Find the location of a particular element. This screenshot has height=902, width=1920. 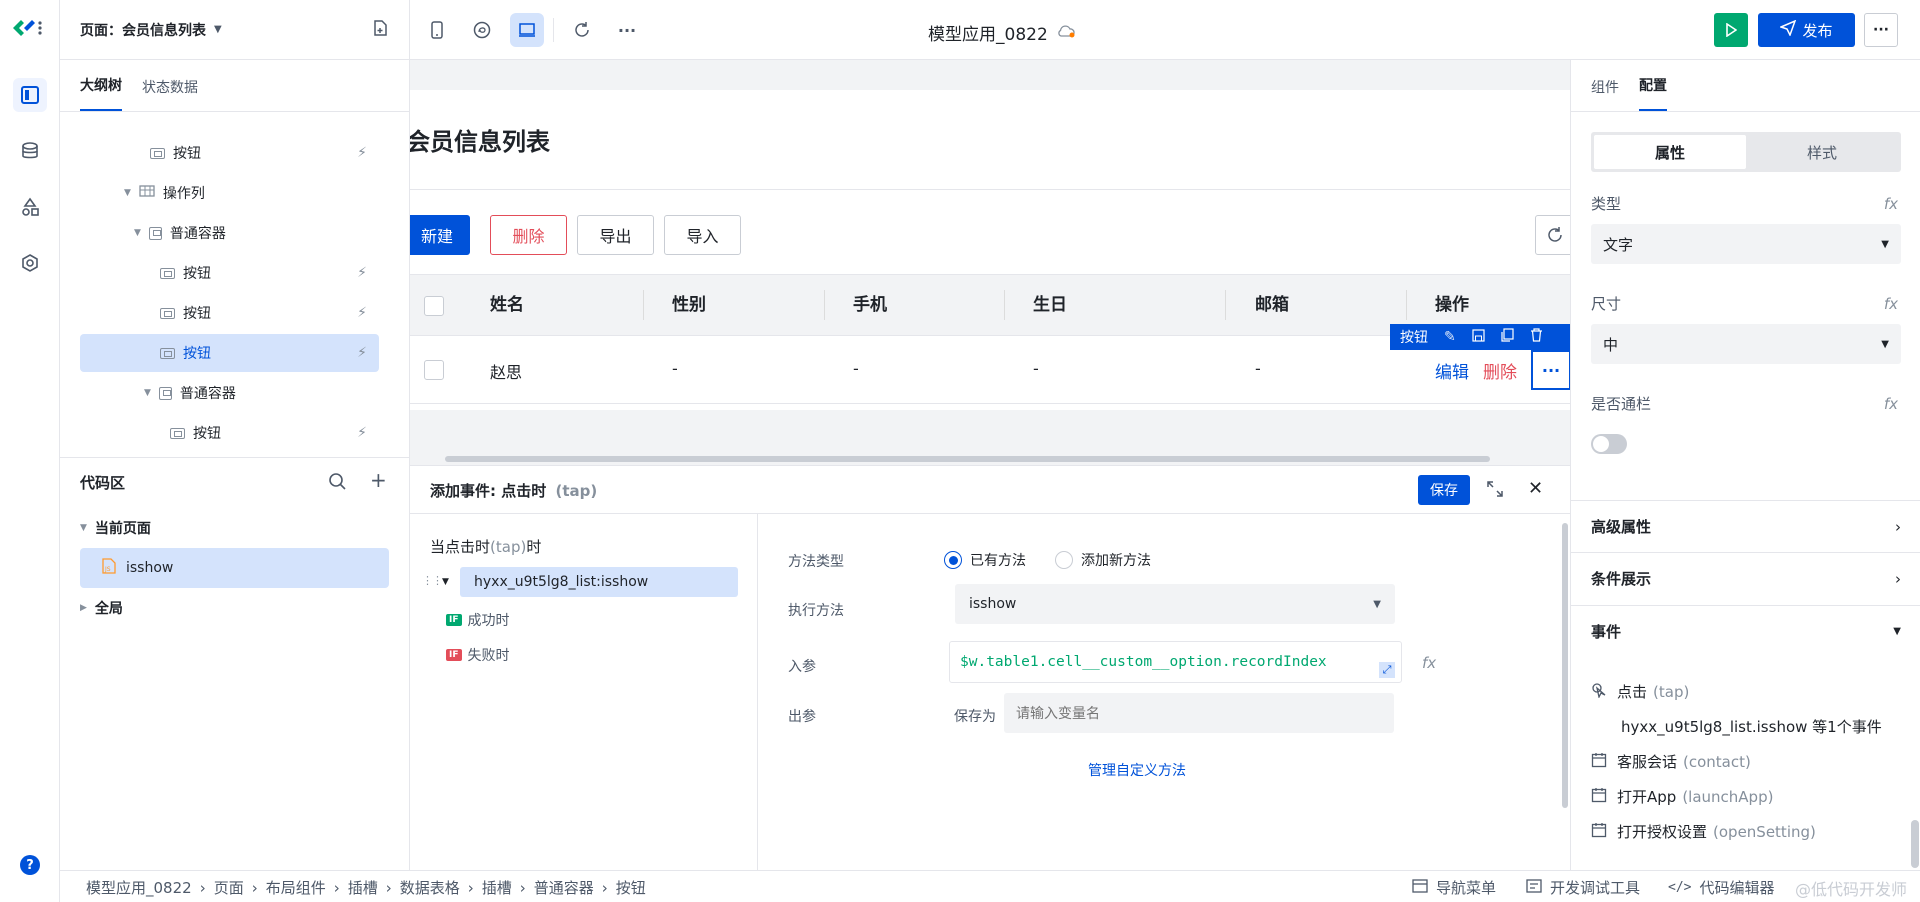

dev-tools-button: 开发调试工具 is located at coordinates (1583, 887).